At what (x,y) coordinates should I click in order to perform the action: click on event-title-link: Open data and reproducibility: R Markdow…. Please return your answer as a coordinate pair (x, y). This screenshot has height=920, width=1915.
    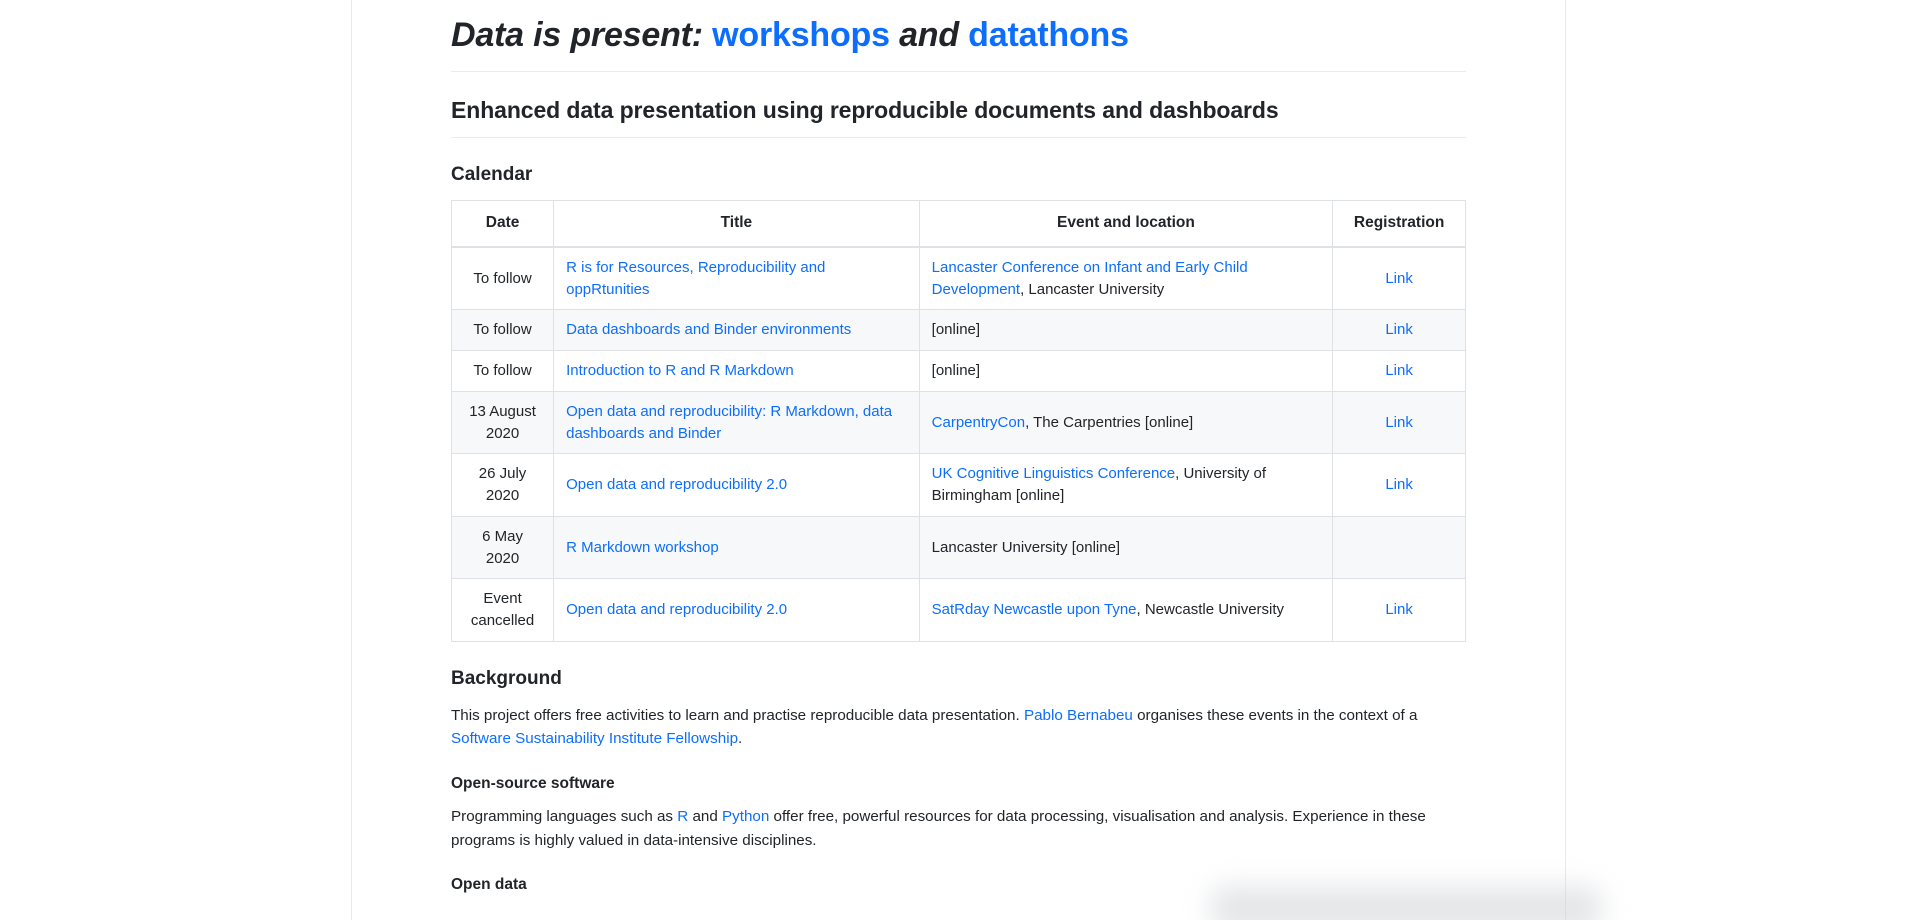
    Looking at the image, I should click on (729, 422).